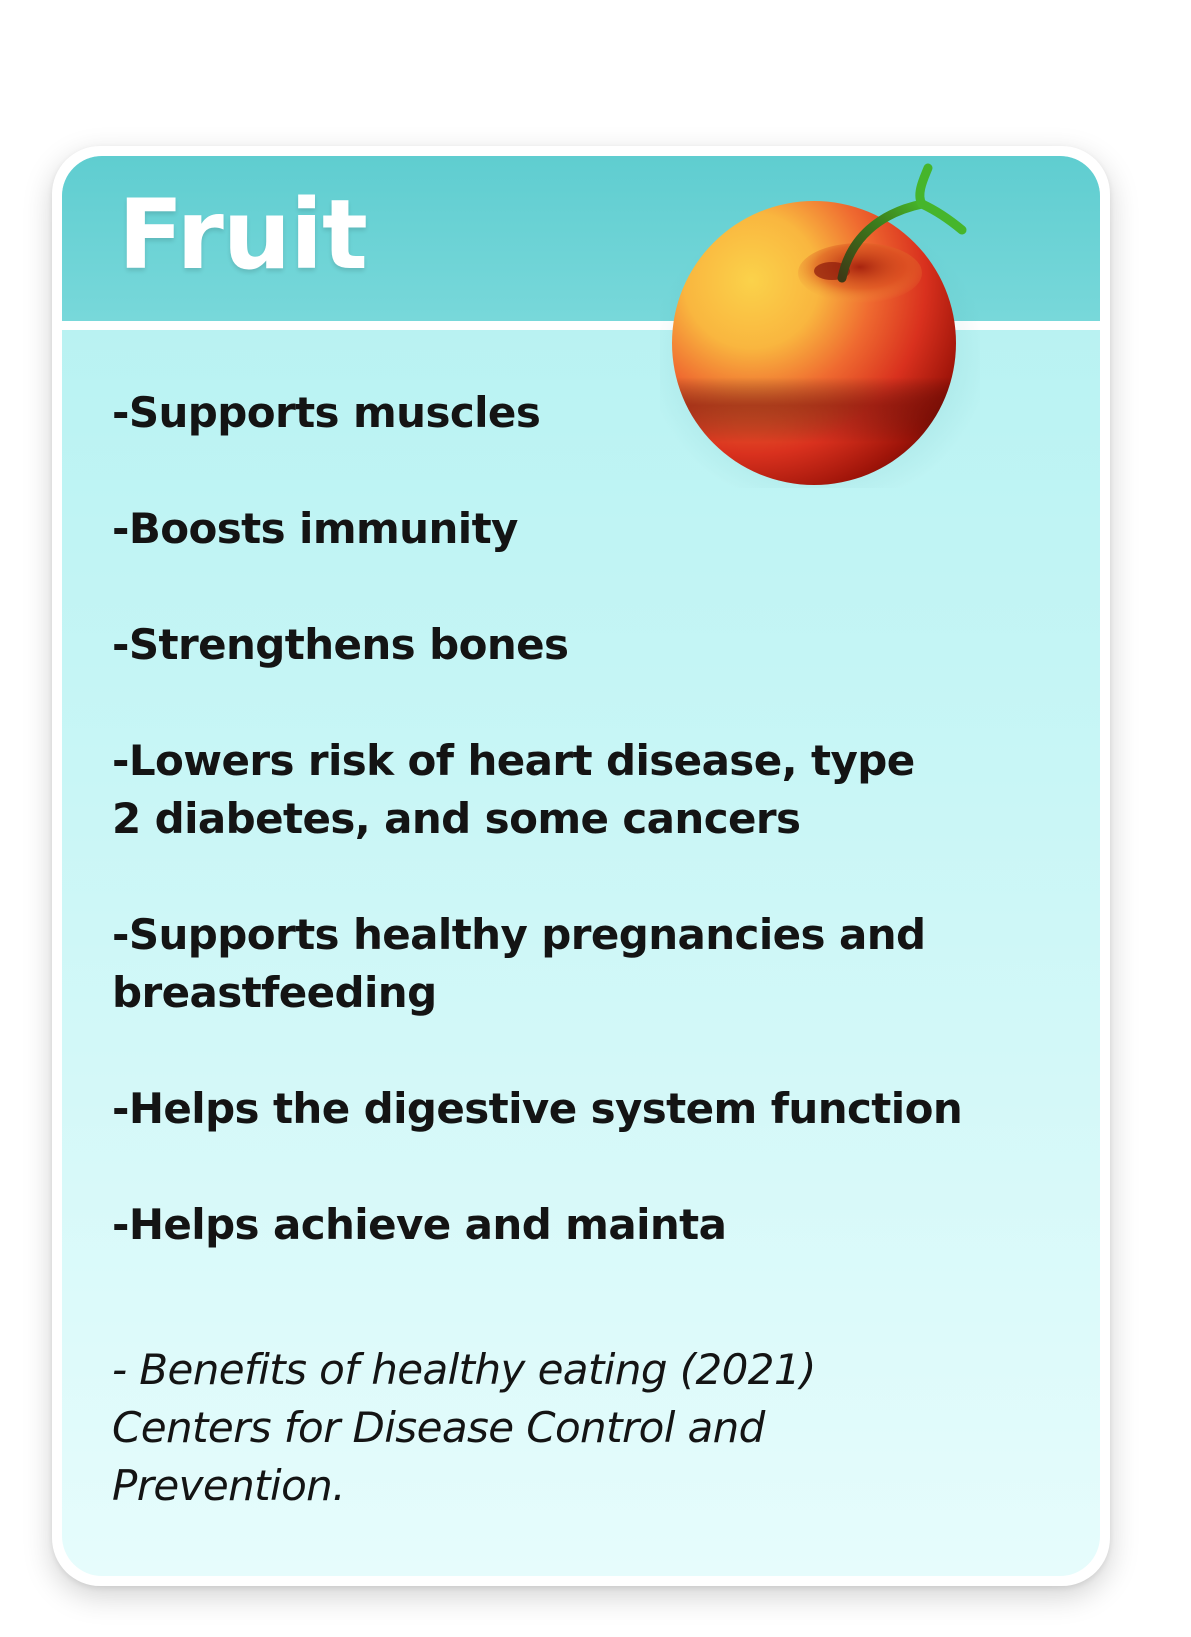 This screenshot has height=1637, width=1191. What do you see at coordinates (243, 235) in the screenshot?
I see `card-title: Fruit` at bounding box center [243, 235].